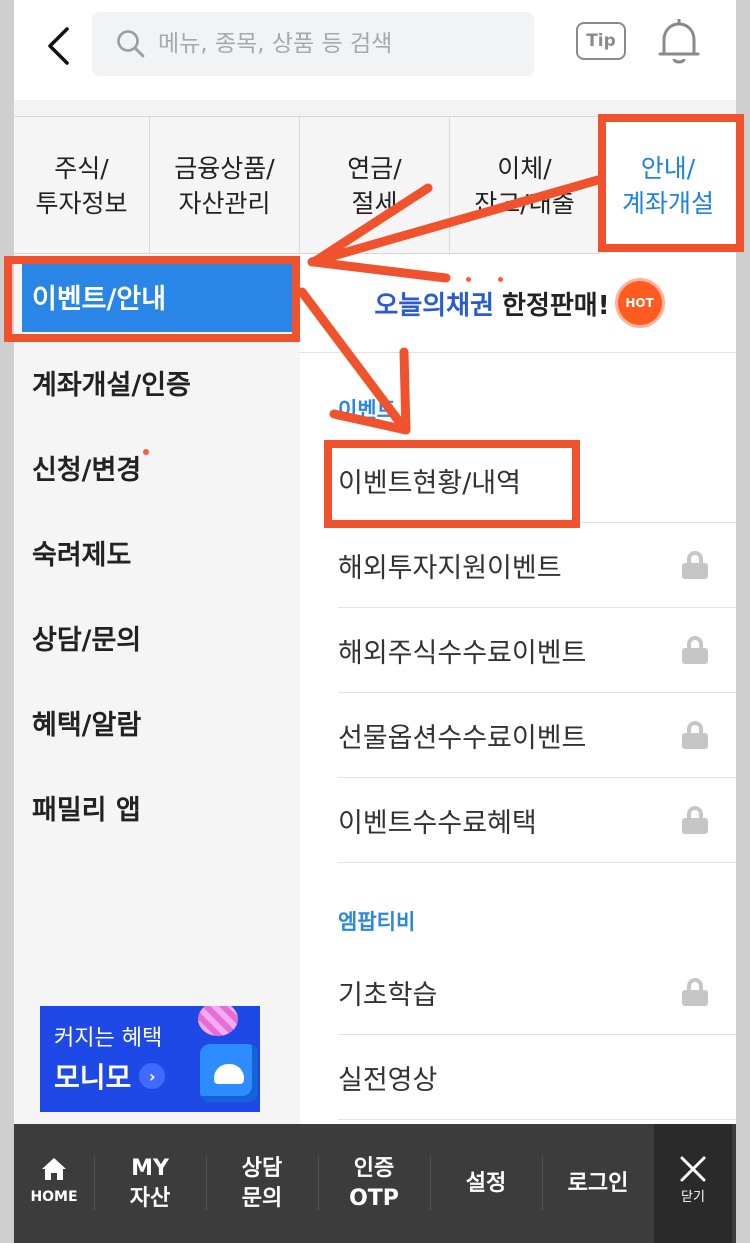 The height and width of the screenshot is (1243, 750). I want to click on menu-item-overseas-invest-event: 해외투자지원이벤트, so click(537, 565).